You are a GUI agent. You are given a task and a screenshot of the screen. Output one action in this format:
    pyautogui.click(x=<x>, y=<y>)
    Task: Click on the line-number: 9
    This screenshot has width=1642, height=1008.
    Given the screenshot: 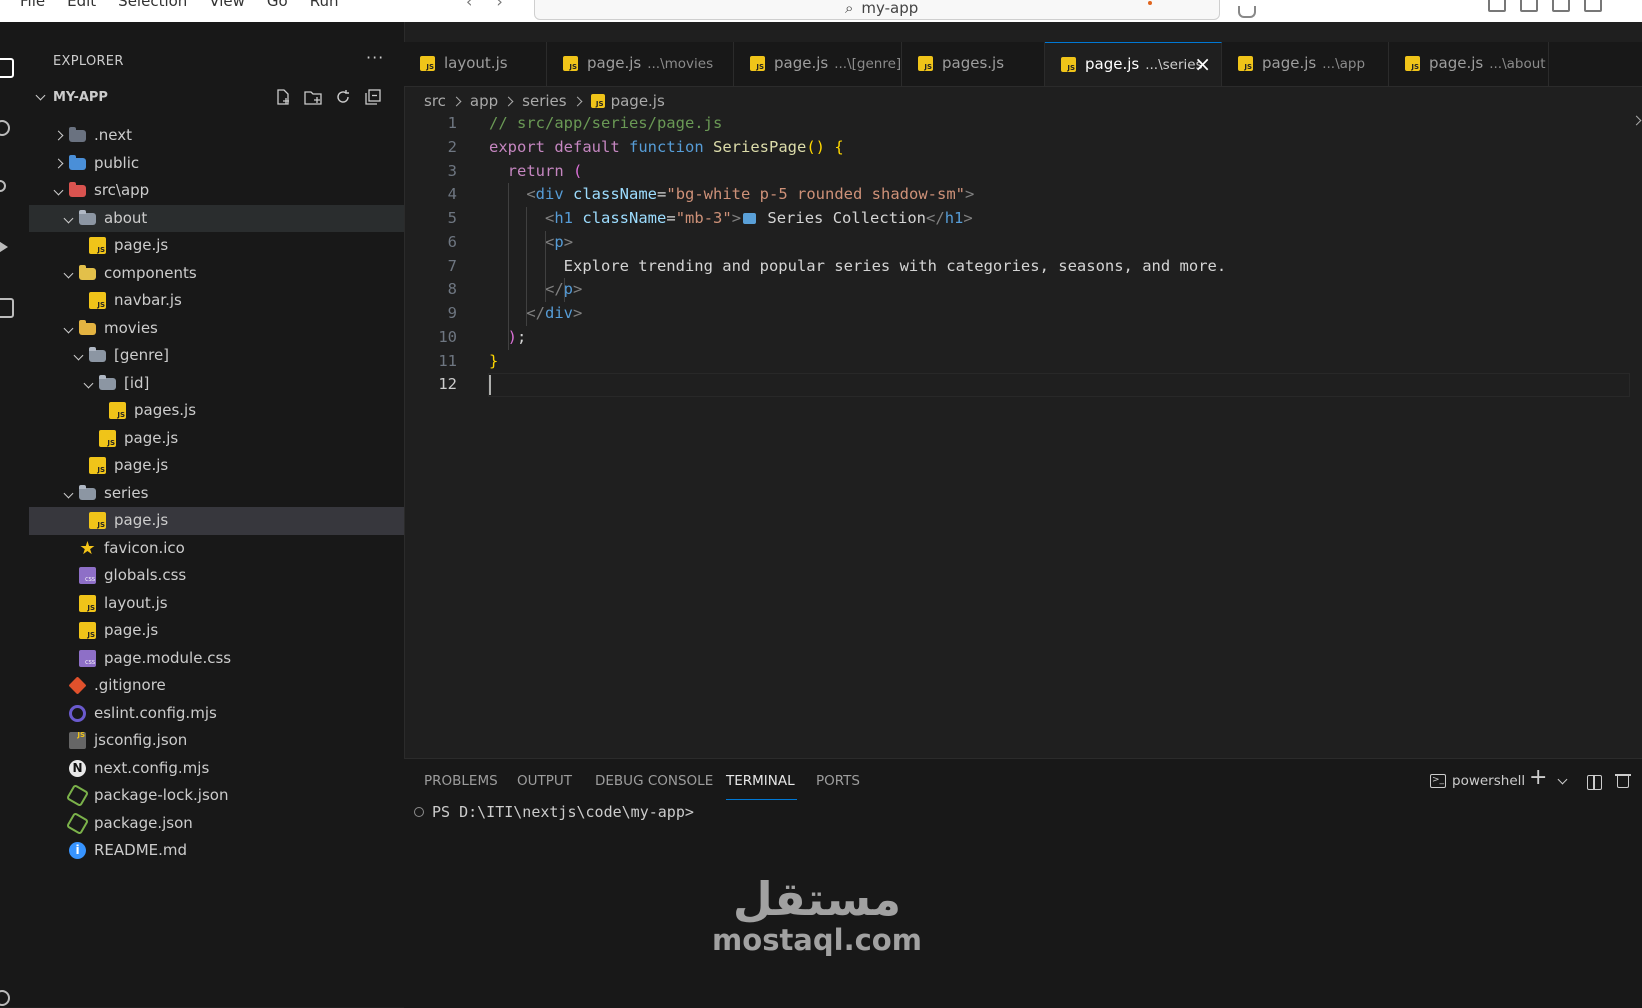 What is the action you would take?
    pyautogui.click(x=452, y=313)
    